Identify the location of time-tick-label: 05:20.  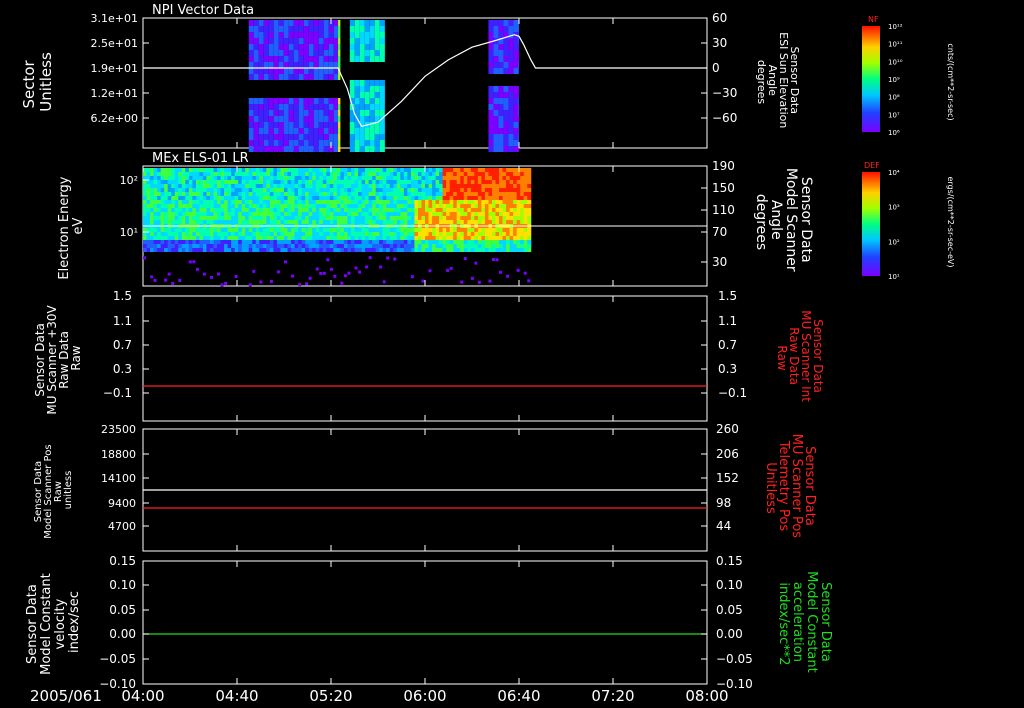
(330, 696).